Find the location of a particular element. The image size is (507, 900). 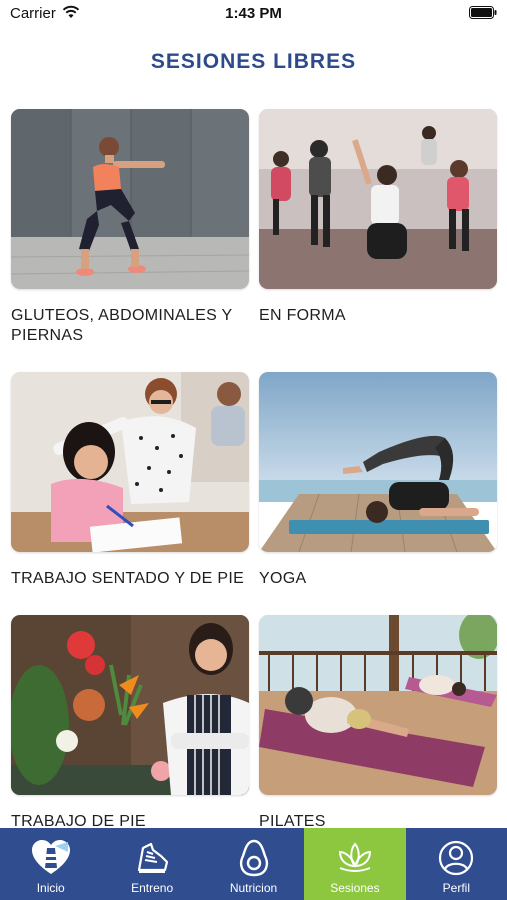

tab-label: Perfil is located at coordinates (456, 888).